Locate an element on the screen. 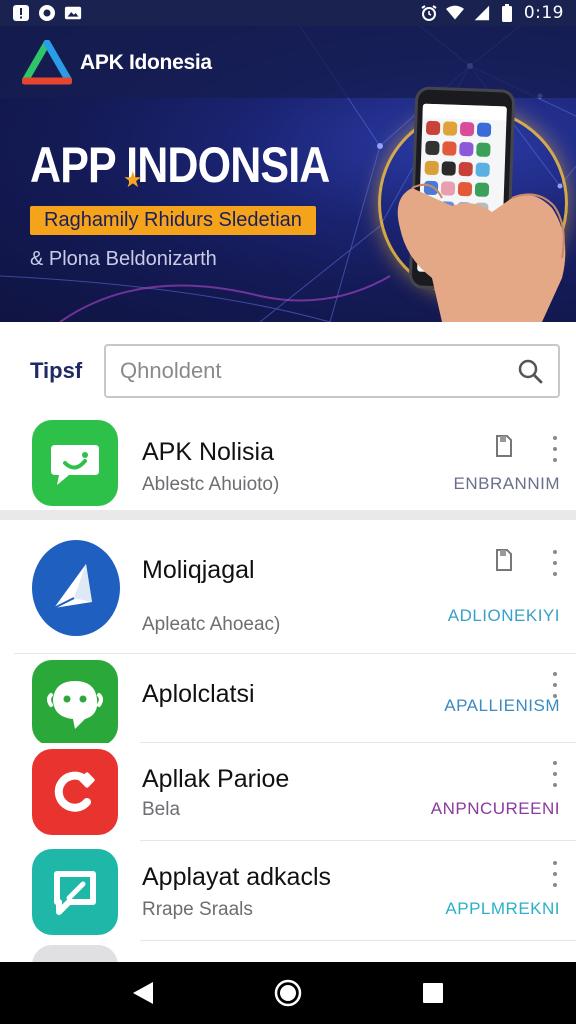 Image resolution: width=576 pixels, height=1024 pixels. hero-title: APP INDONSIA is located at coordinates (180, 165).